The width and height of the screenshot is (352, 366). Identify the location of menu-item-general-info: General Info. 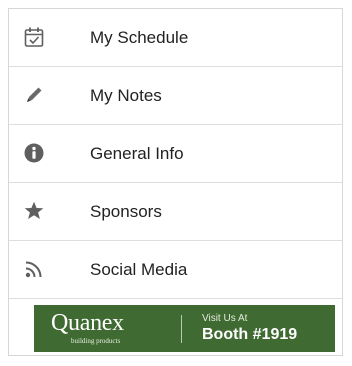
(175, 154).